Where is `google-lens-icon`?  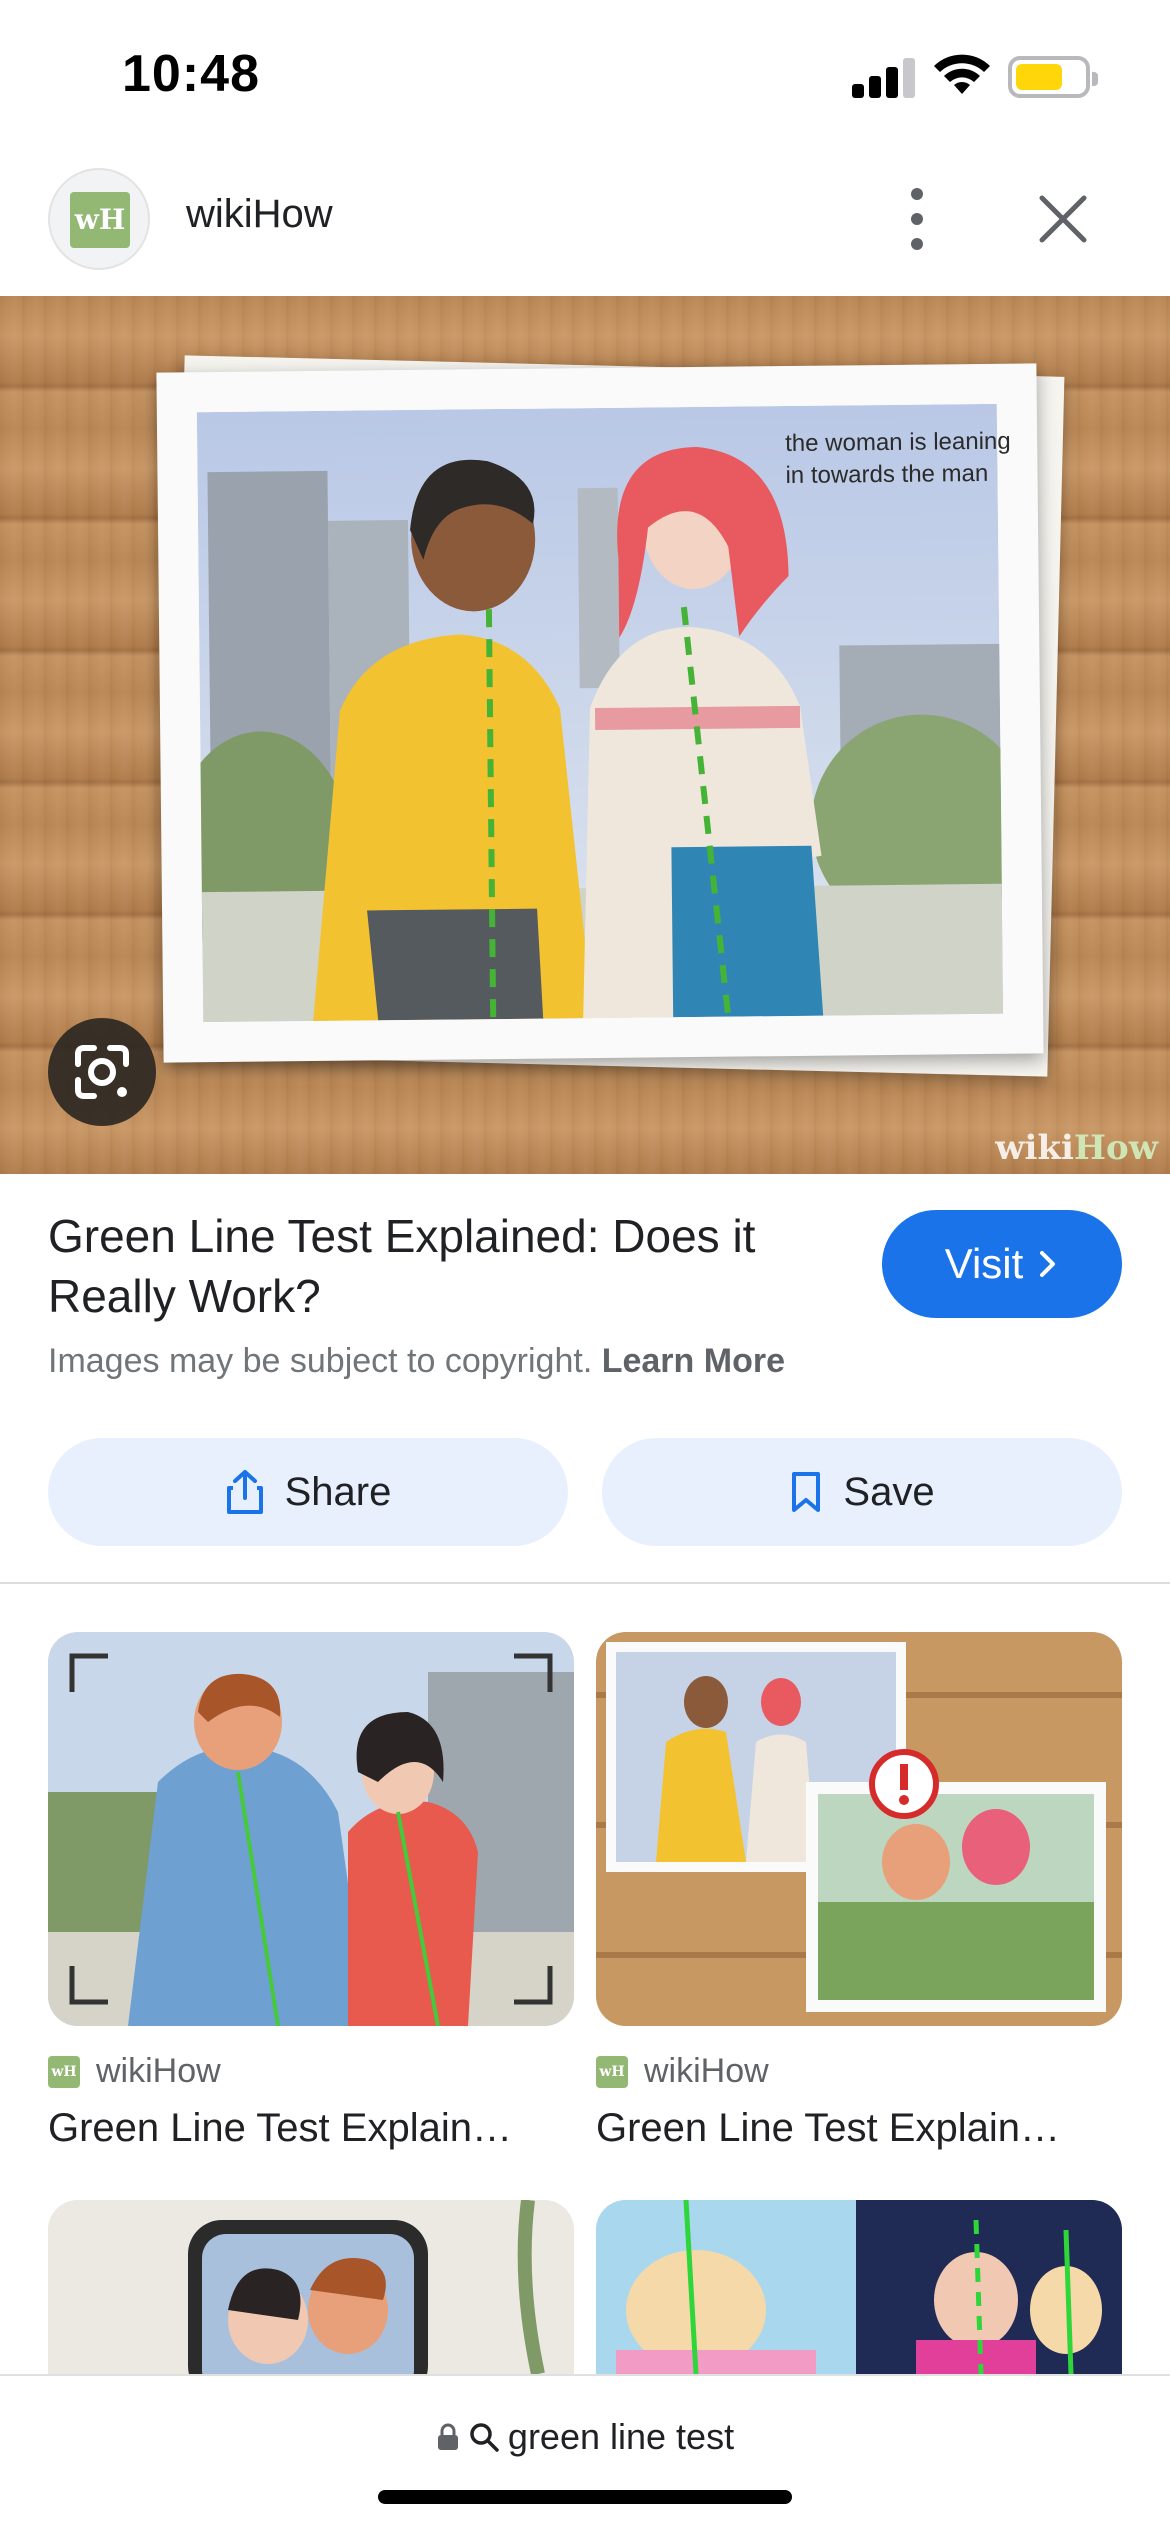 google-lens-icon is located at coordinates (102, 1072).